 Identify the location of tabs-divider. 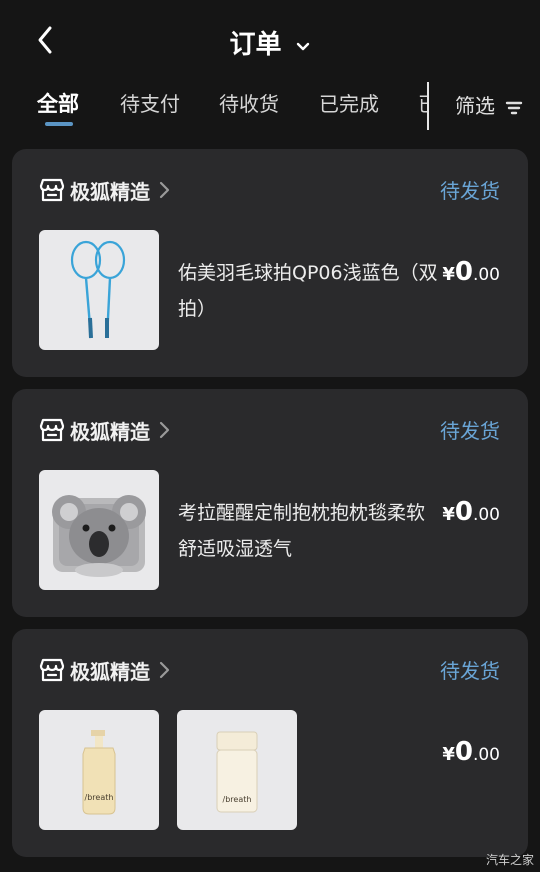
(428, 106).